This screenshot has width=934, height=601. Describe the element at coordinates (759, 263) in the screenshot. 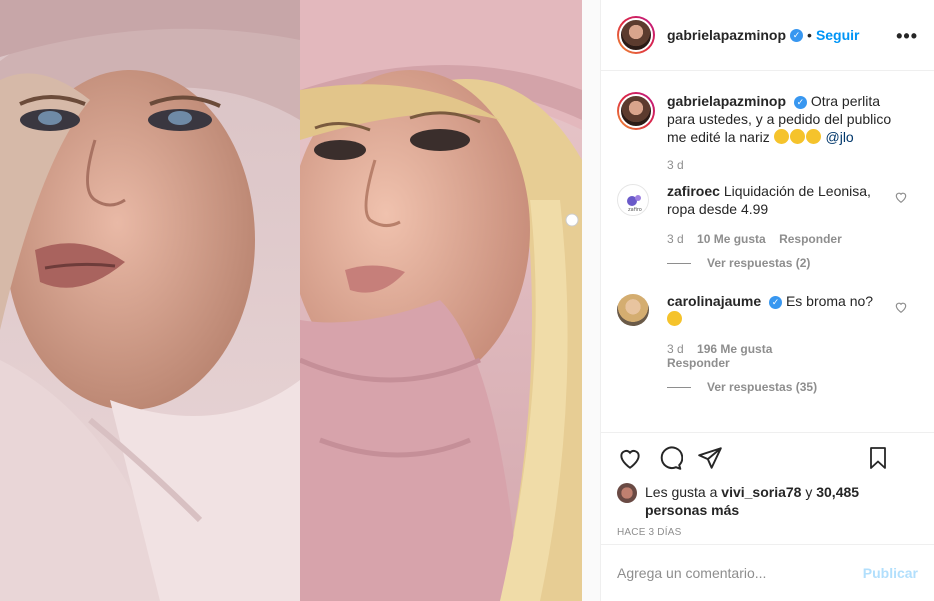

I see `view-replies-label: Ver respuestas (2)` at that location.